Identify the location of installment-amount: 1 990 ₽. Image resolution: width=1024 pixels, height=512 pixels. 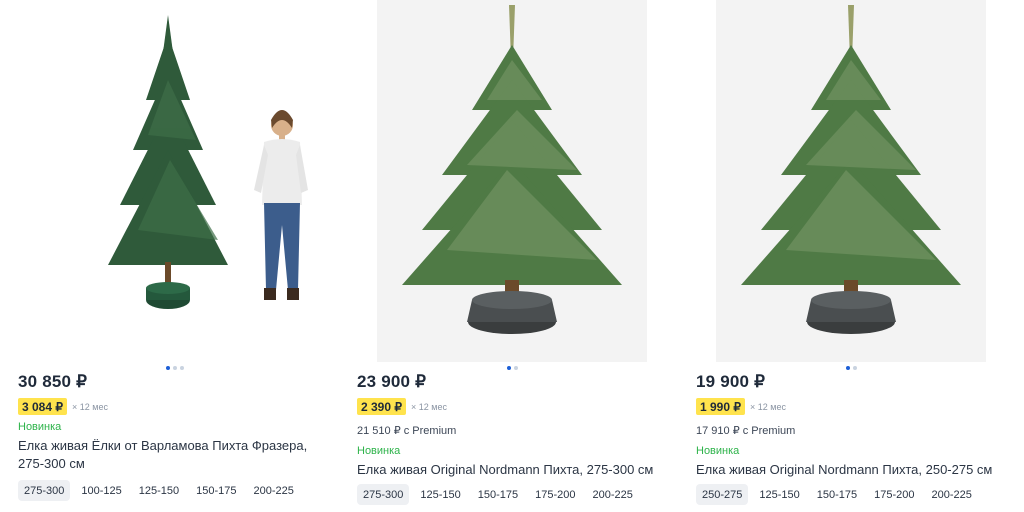
(720, 406).